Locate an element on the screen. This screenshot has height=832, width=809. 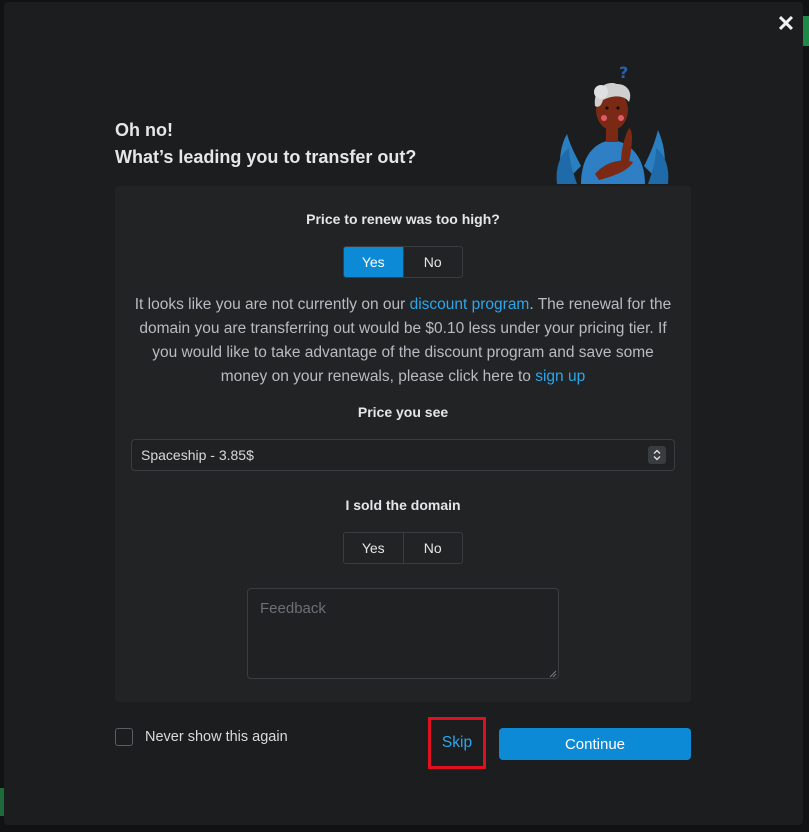
price-select-value: Spaceship - 3.85$ is located at coordinates (197, 455).